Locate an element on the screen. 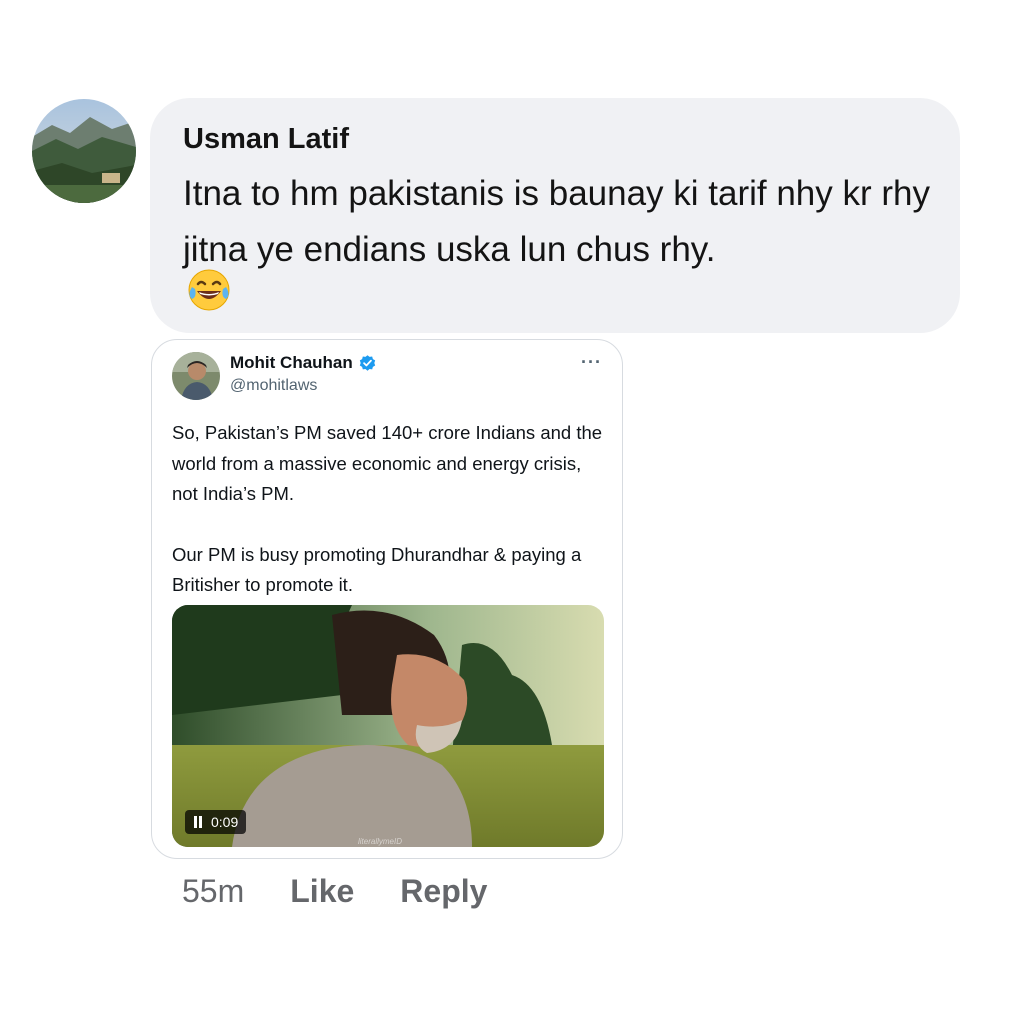  tweet-video: 0:09 literallymeID is located at coordinates (388, 726).